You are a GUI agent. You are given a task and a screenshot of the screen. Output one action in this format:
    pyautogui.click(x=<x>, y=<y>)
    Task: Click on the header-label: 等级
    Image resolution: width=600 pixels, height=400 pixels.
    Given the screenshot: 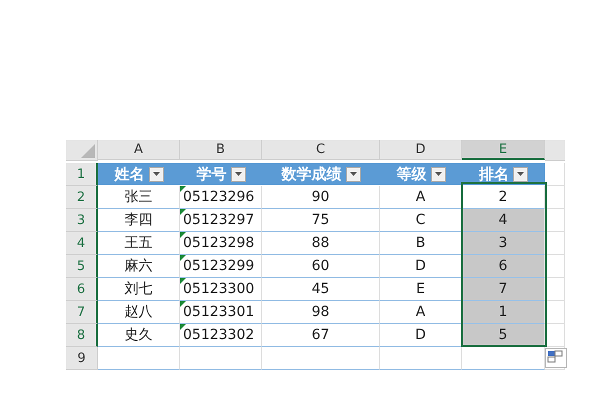 What is the action you would take?
    pyautogui.click(x=411, y=174)
    